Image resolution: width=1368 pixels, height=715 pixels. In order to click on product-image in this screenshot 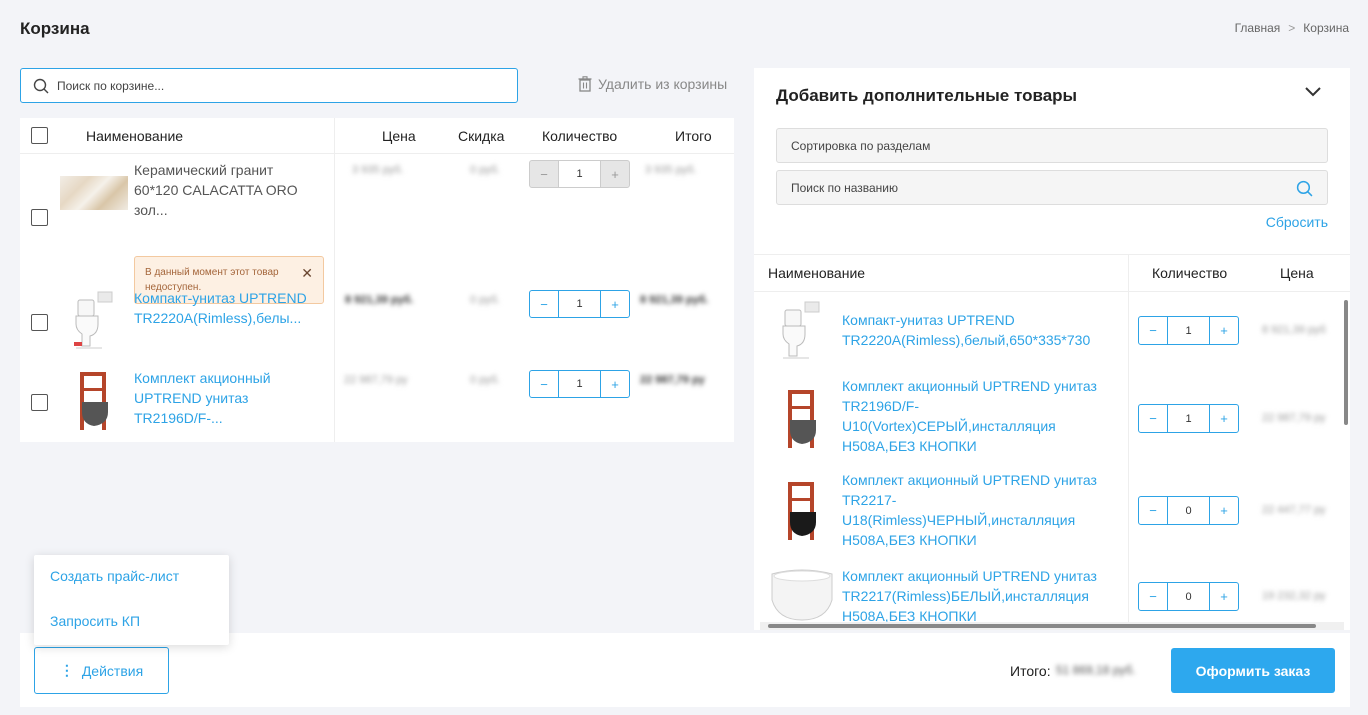, I will do `click(94, 193)`.